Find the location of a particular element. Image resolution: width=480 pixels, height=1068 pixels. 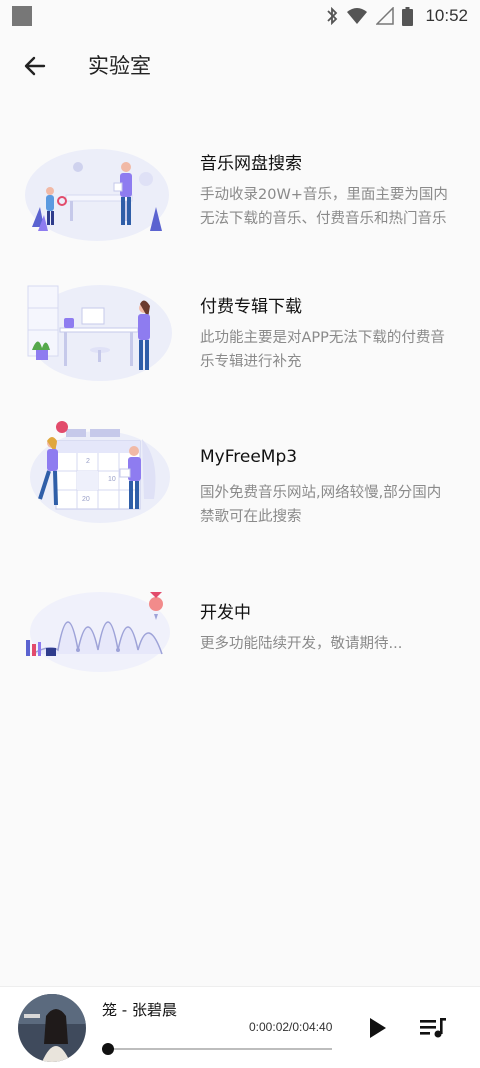

wifi-icon is located at coordinates (357, 16).